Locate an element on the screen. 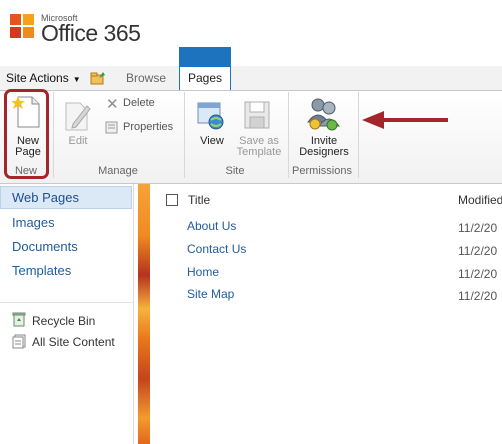 This screenshot has width=502, height=444. office-logo-icon is located at coordinates (23, 27).